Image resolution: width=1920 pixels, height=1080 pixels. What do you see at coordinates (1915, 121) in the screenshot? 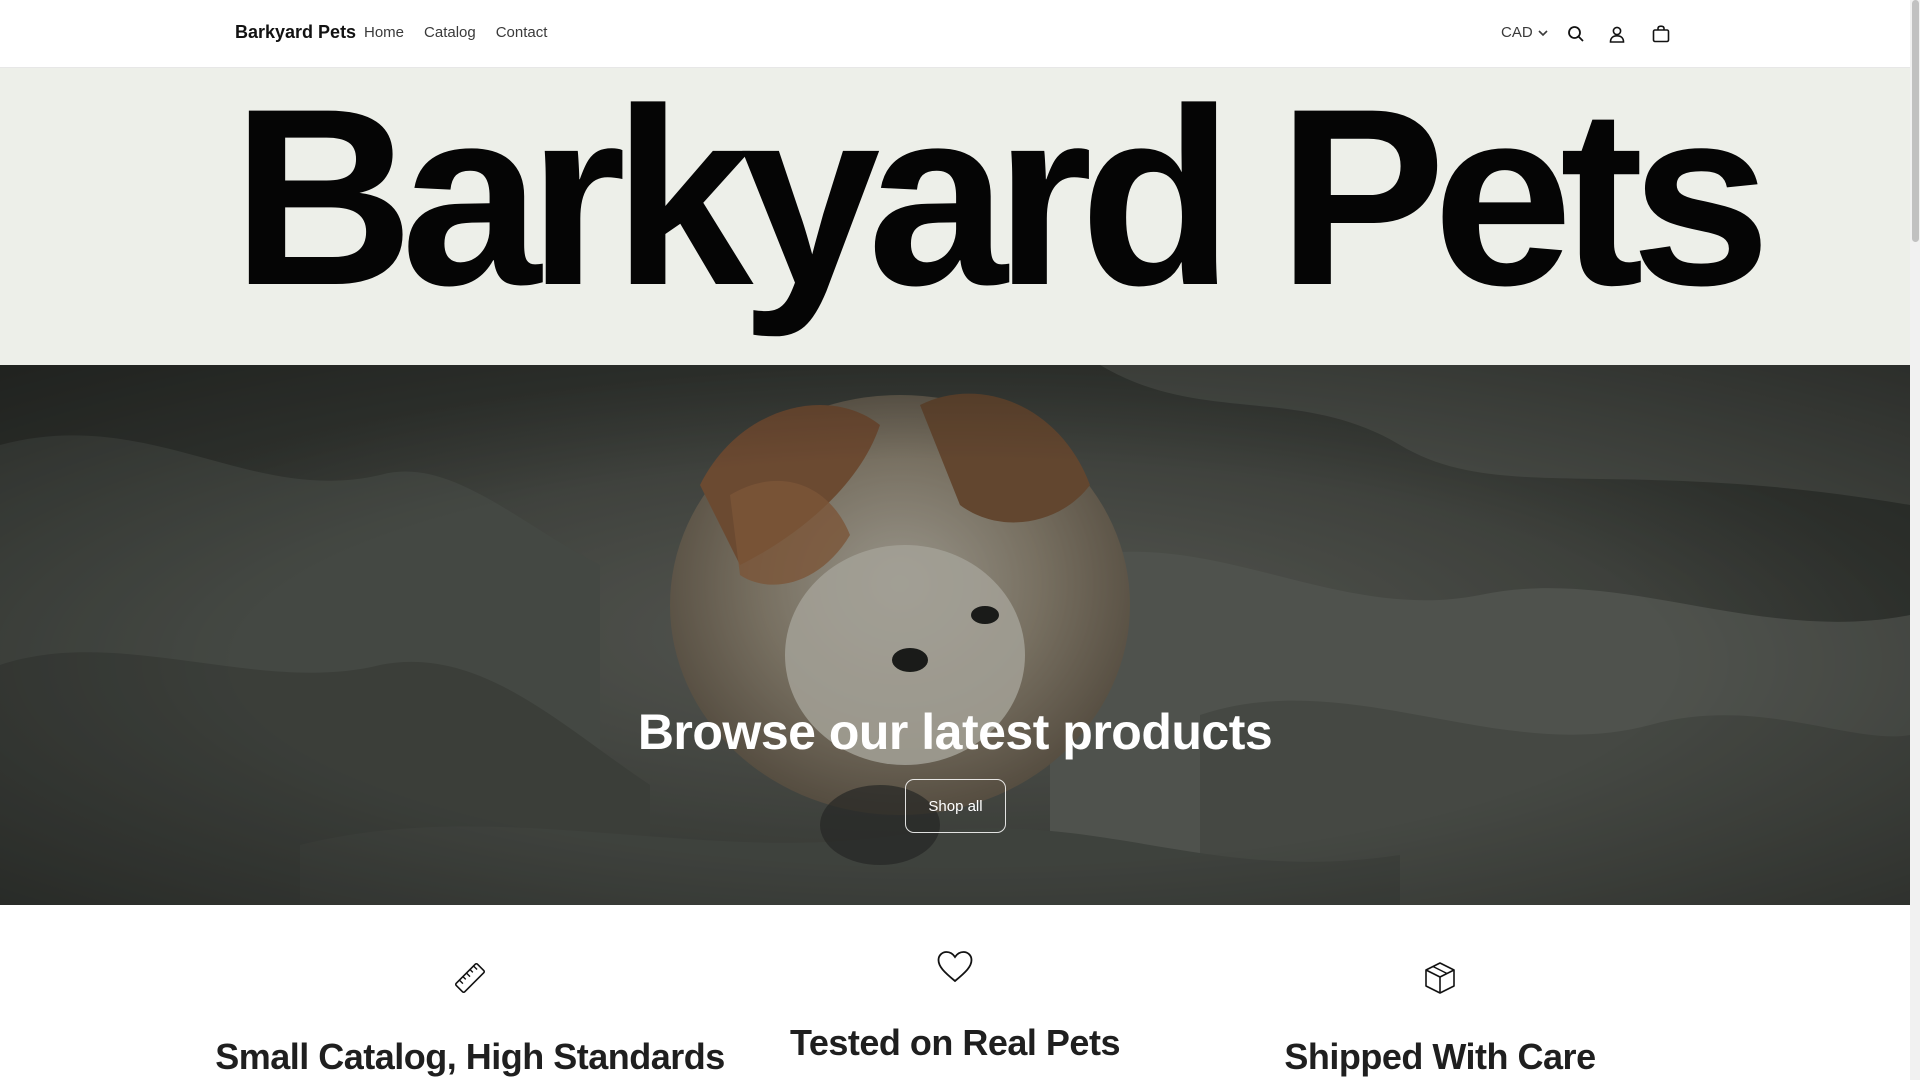
I see `scrollbar-thumb` at bounding box center [1915, 121].